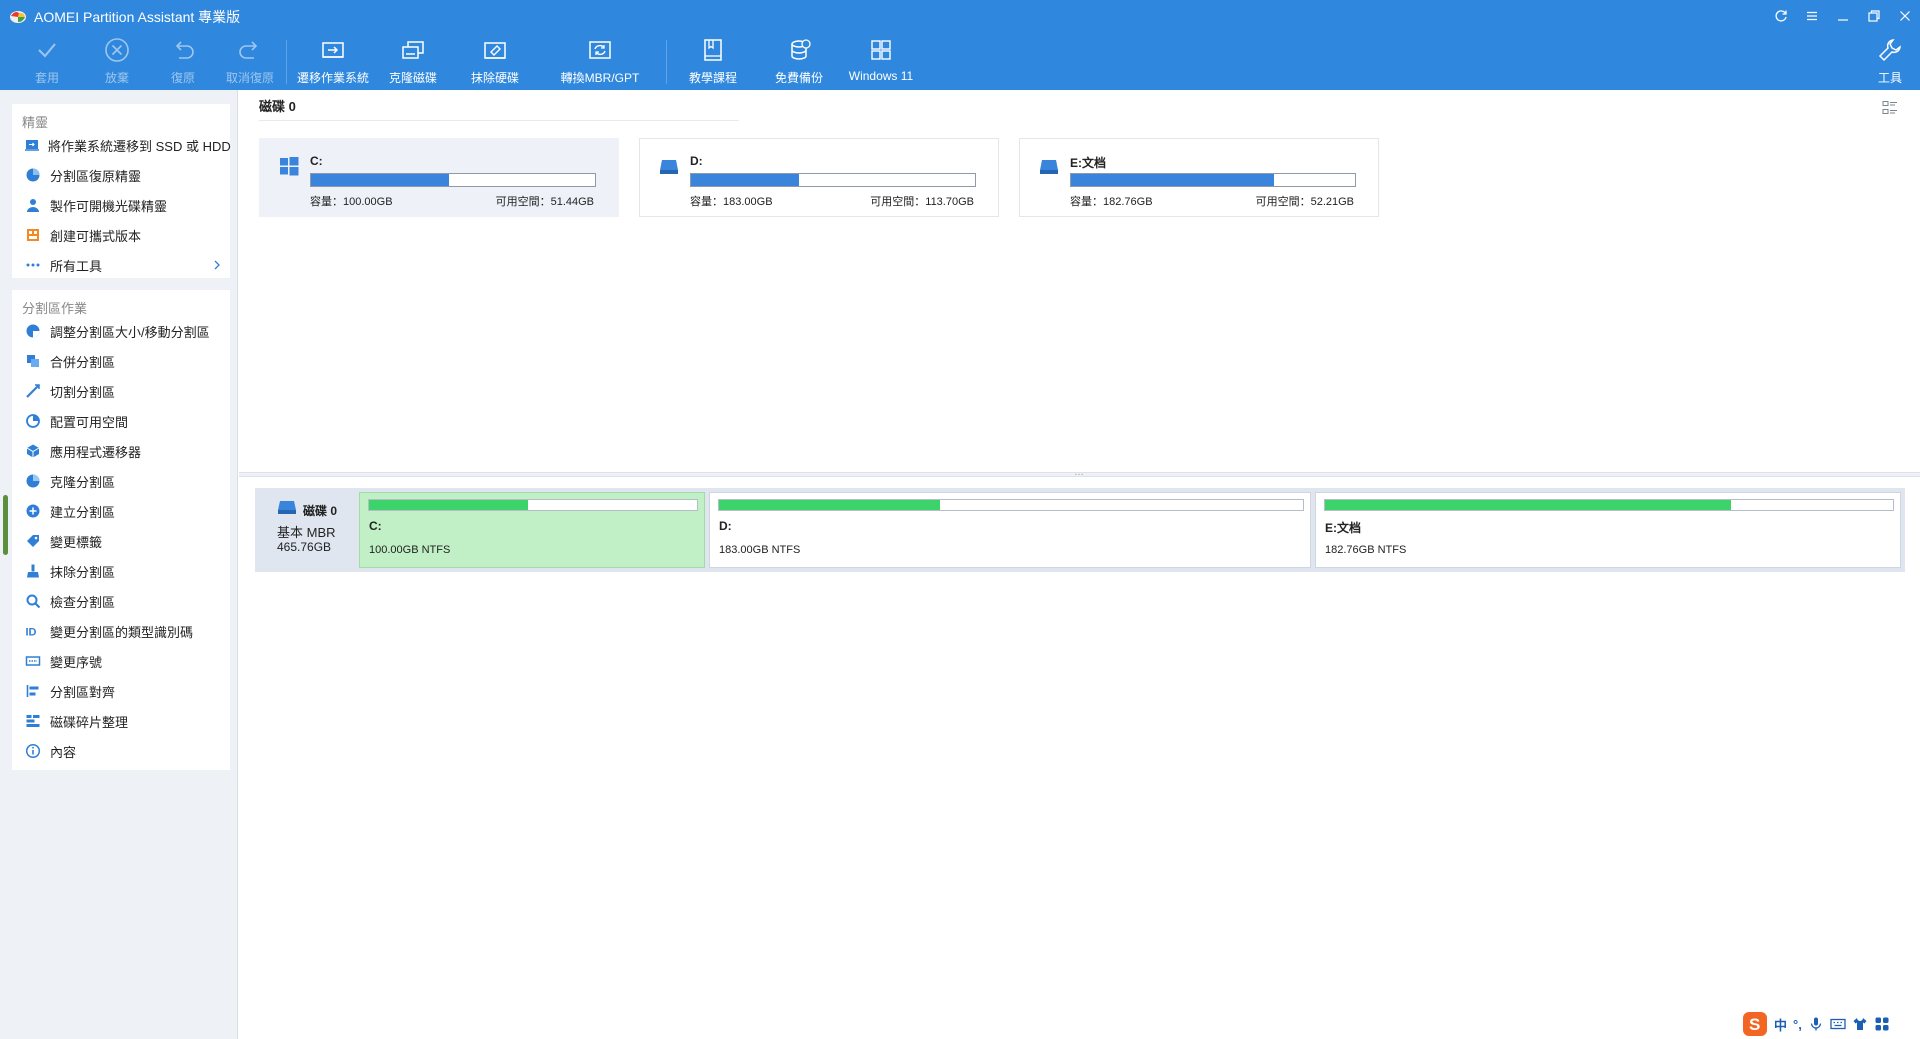  Describe the element at coordinates (33, 361) in the screenshot. I see `merge-icon` at that location.